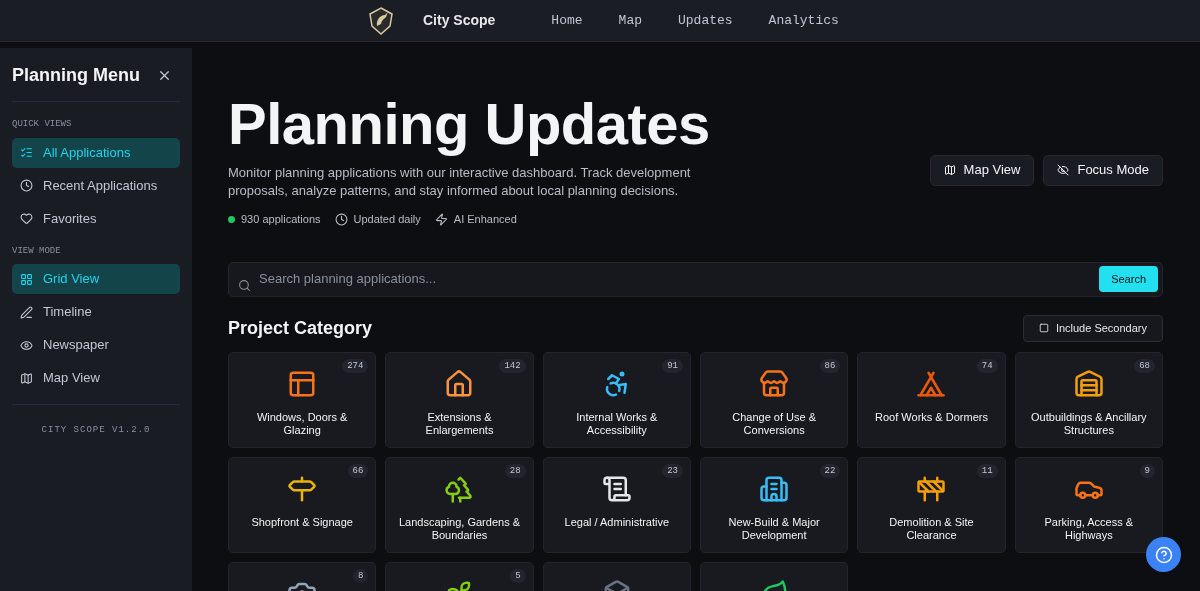 This screenshot has height=591, width=1200. I want to click on nav-link: Analytics, so click(803, 20).